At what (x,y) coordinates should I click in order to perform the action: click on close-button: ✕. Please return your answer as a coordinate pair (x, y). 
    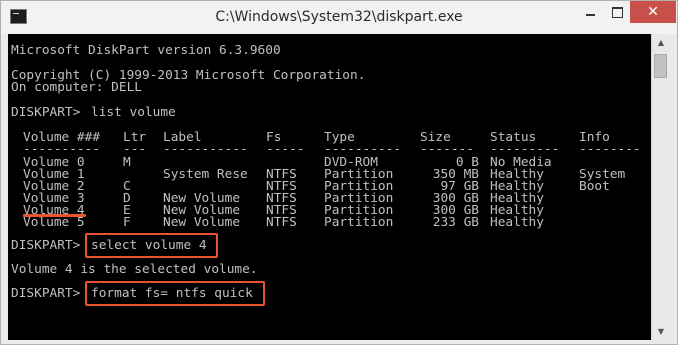
    Looking at the image, I should click on (653, 12).